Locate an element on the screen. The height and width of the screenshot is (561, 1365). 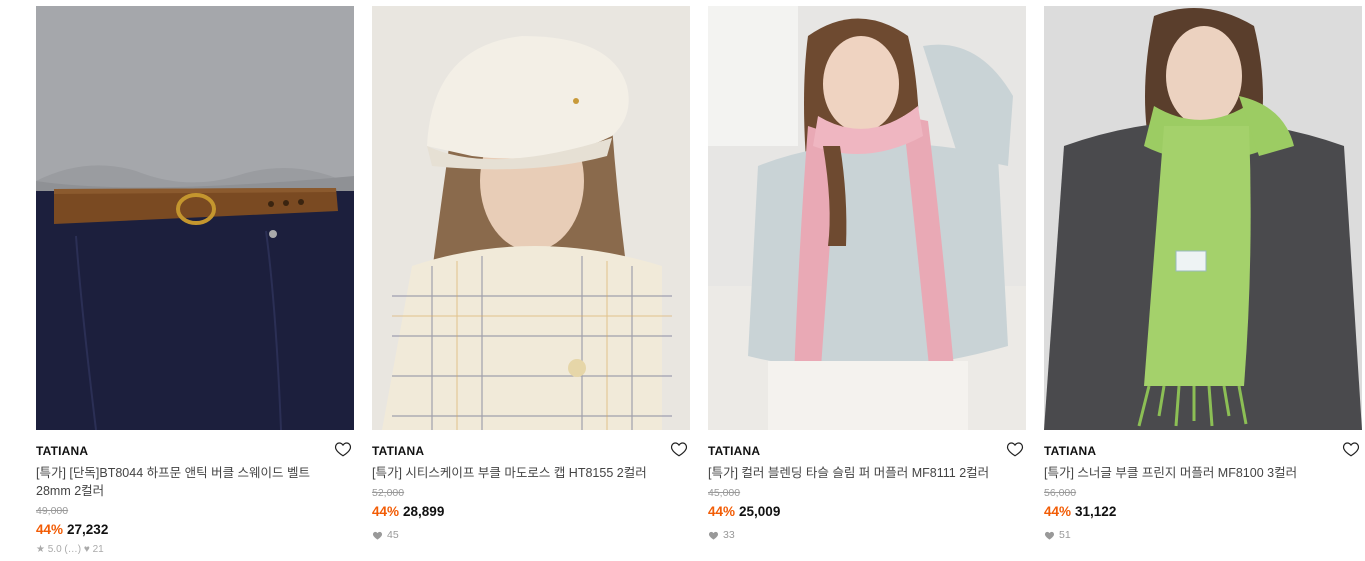
product-title: [특가] 스너글 부클 프린지 머플러 MF8100 3컬러 is located at coordinates (1189, 473).